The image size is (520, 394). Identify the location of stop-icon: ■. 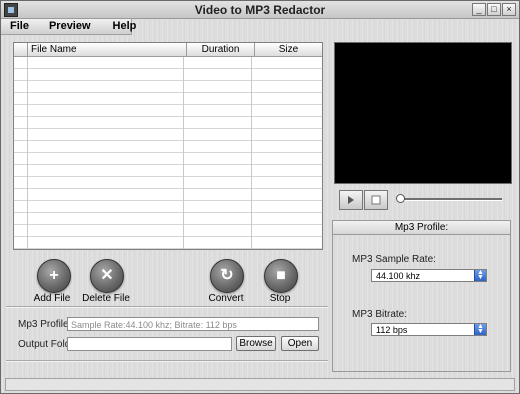
(281, 275).